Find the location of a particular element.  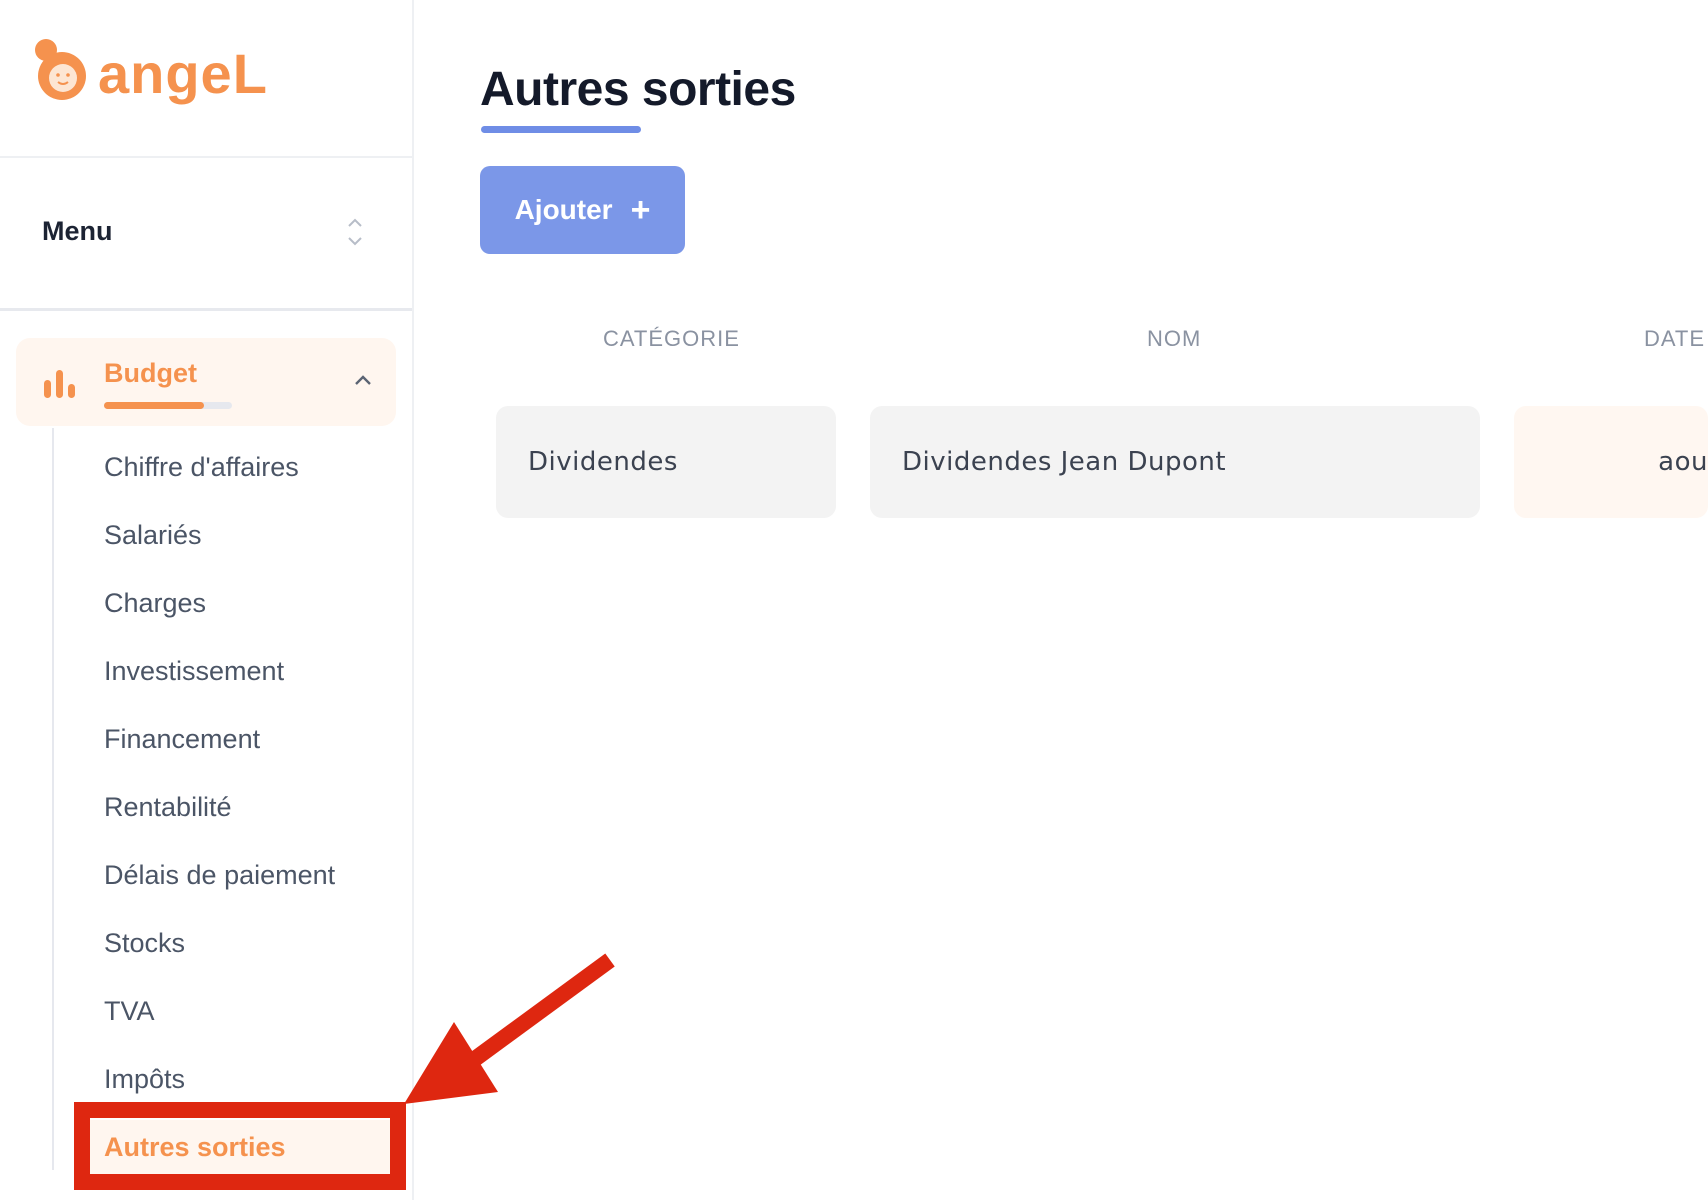

sidebar-item-salaries: Salariés is located at coordinates (219, 540).